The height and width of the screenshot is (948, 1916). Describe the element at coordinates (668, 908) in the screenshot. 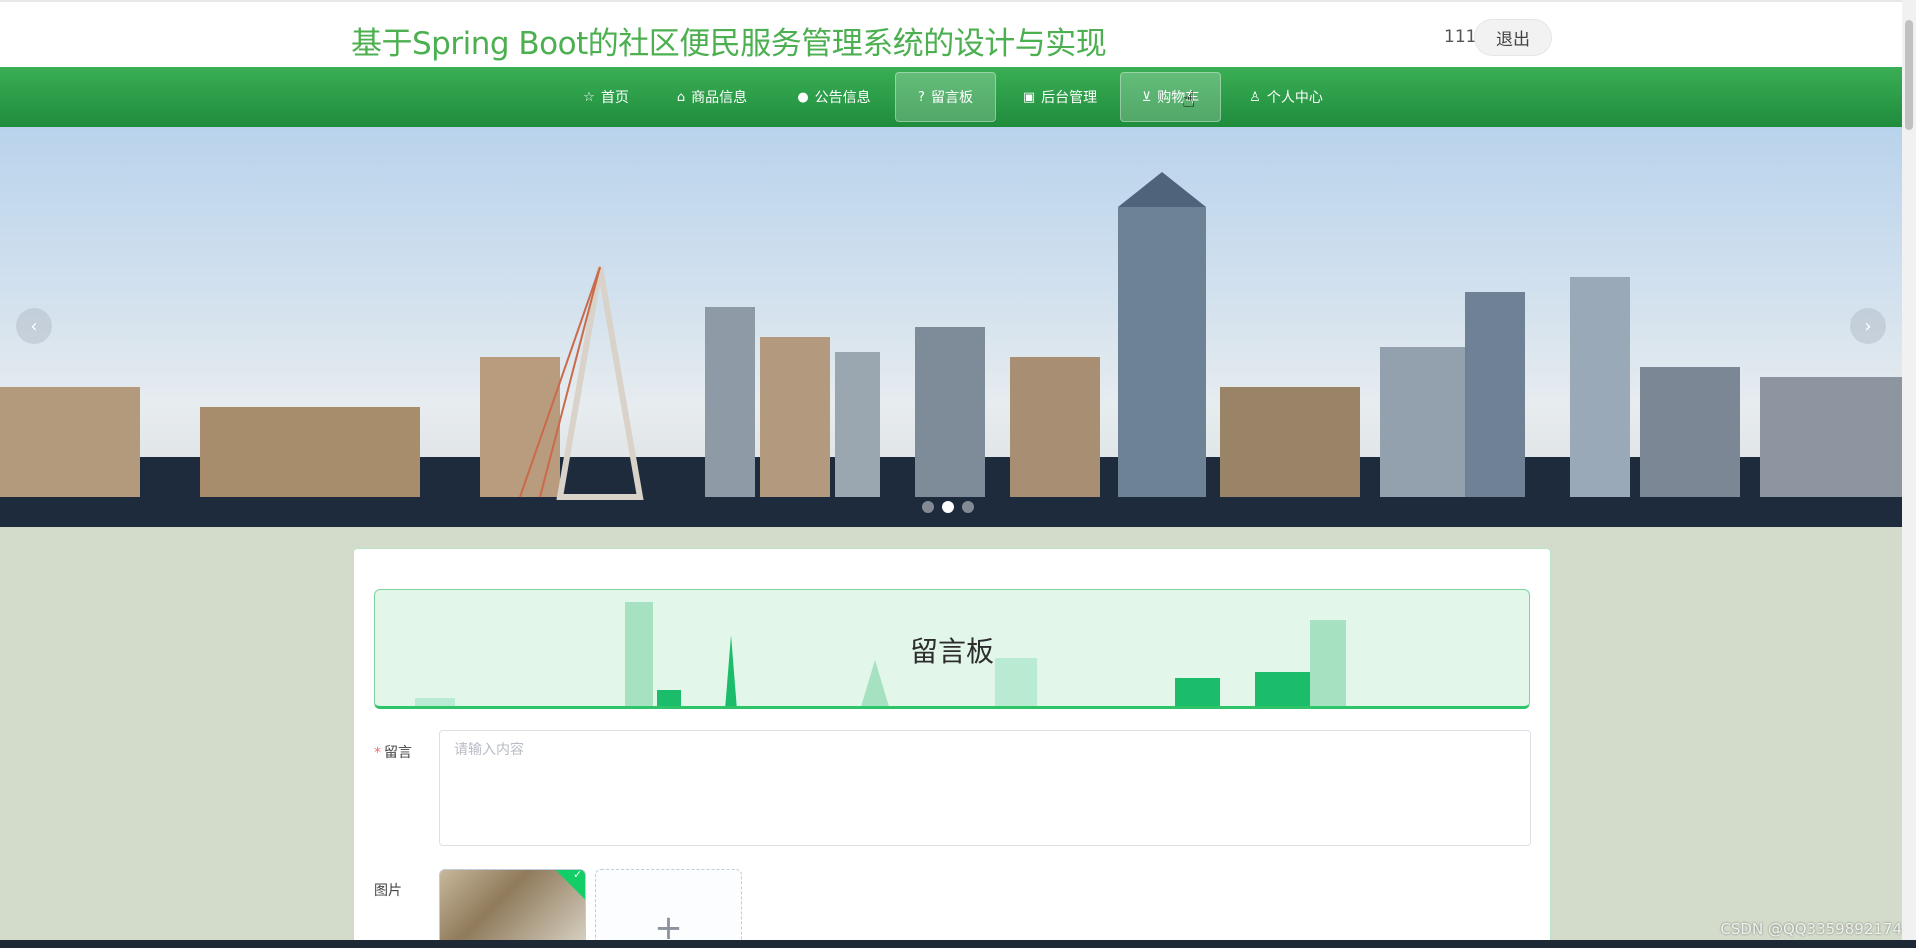

I see `upload-add-button: +` at that location.